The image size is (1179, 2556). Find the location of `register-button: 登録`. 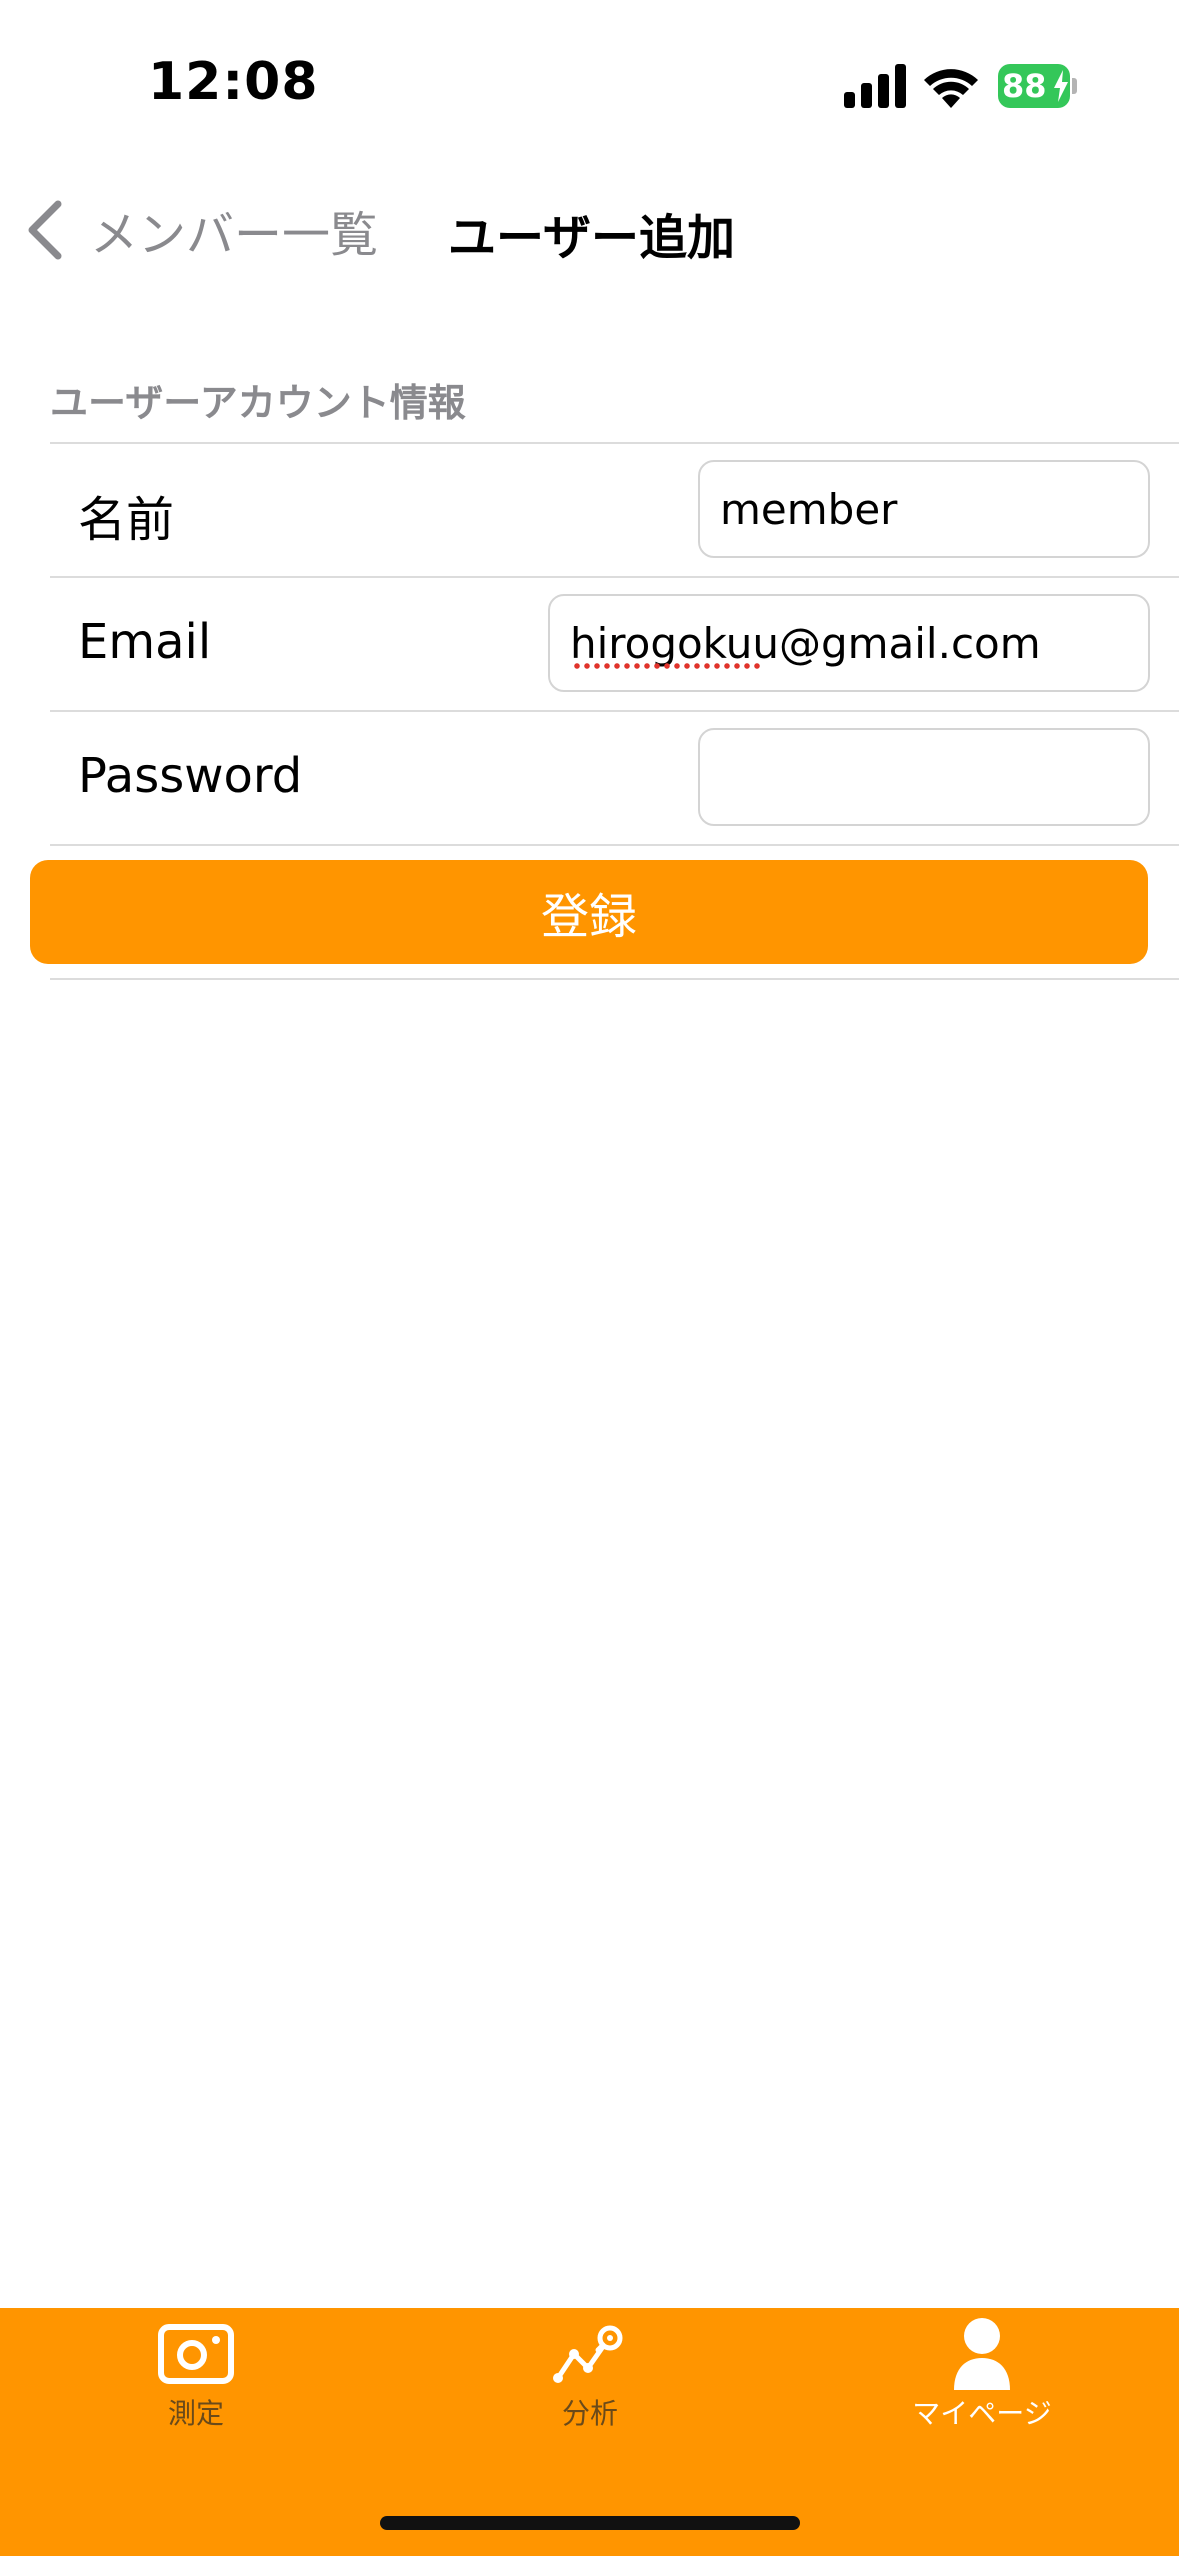

register-button: 登録 is located at coordinates (589, 912).